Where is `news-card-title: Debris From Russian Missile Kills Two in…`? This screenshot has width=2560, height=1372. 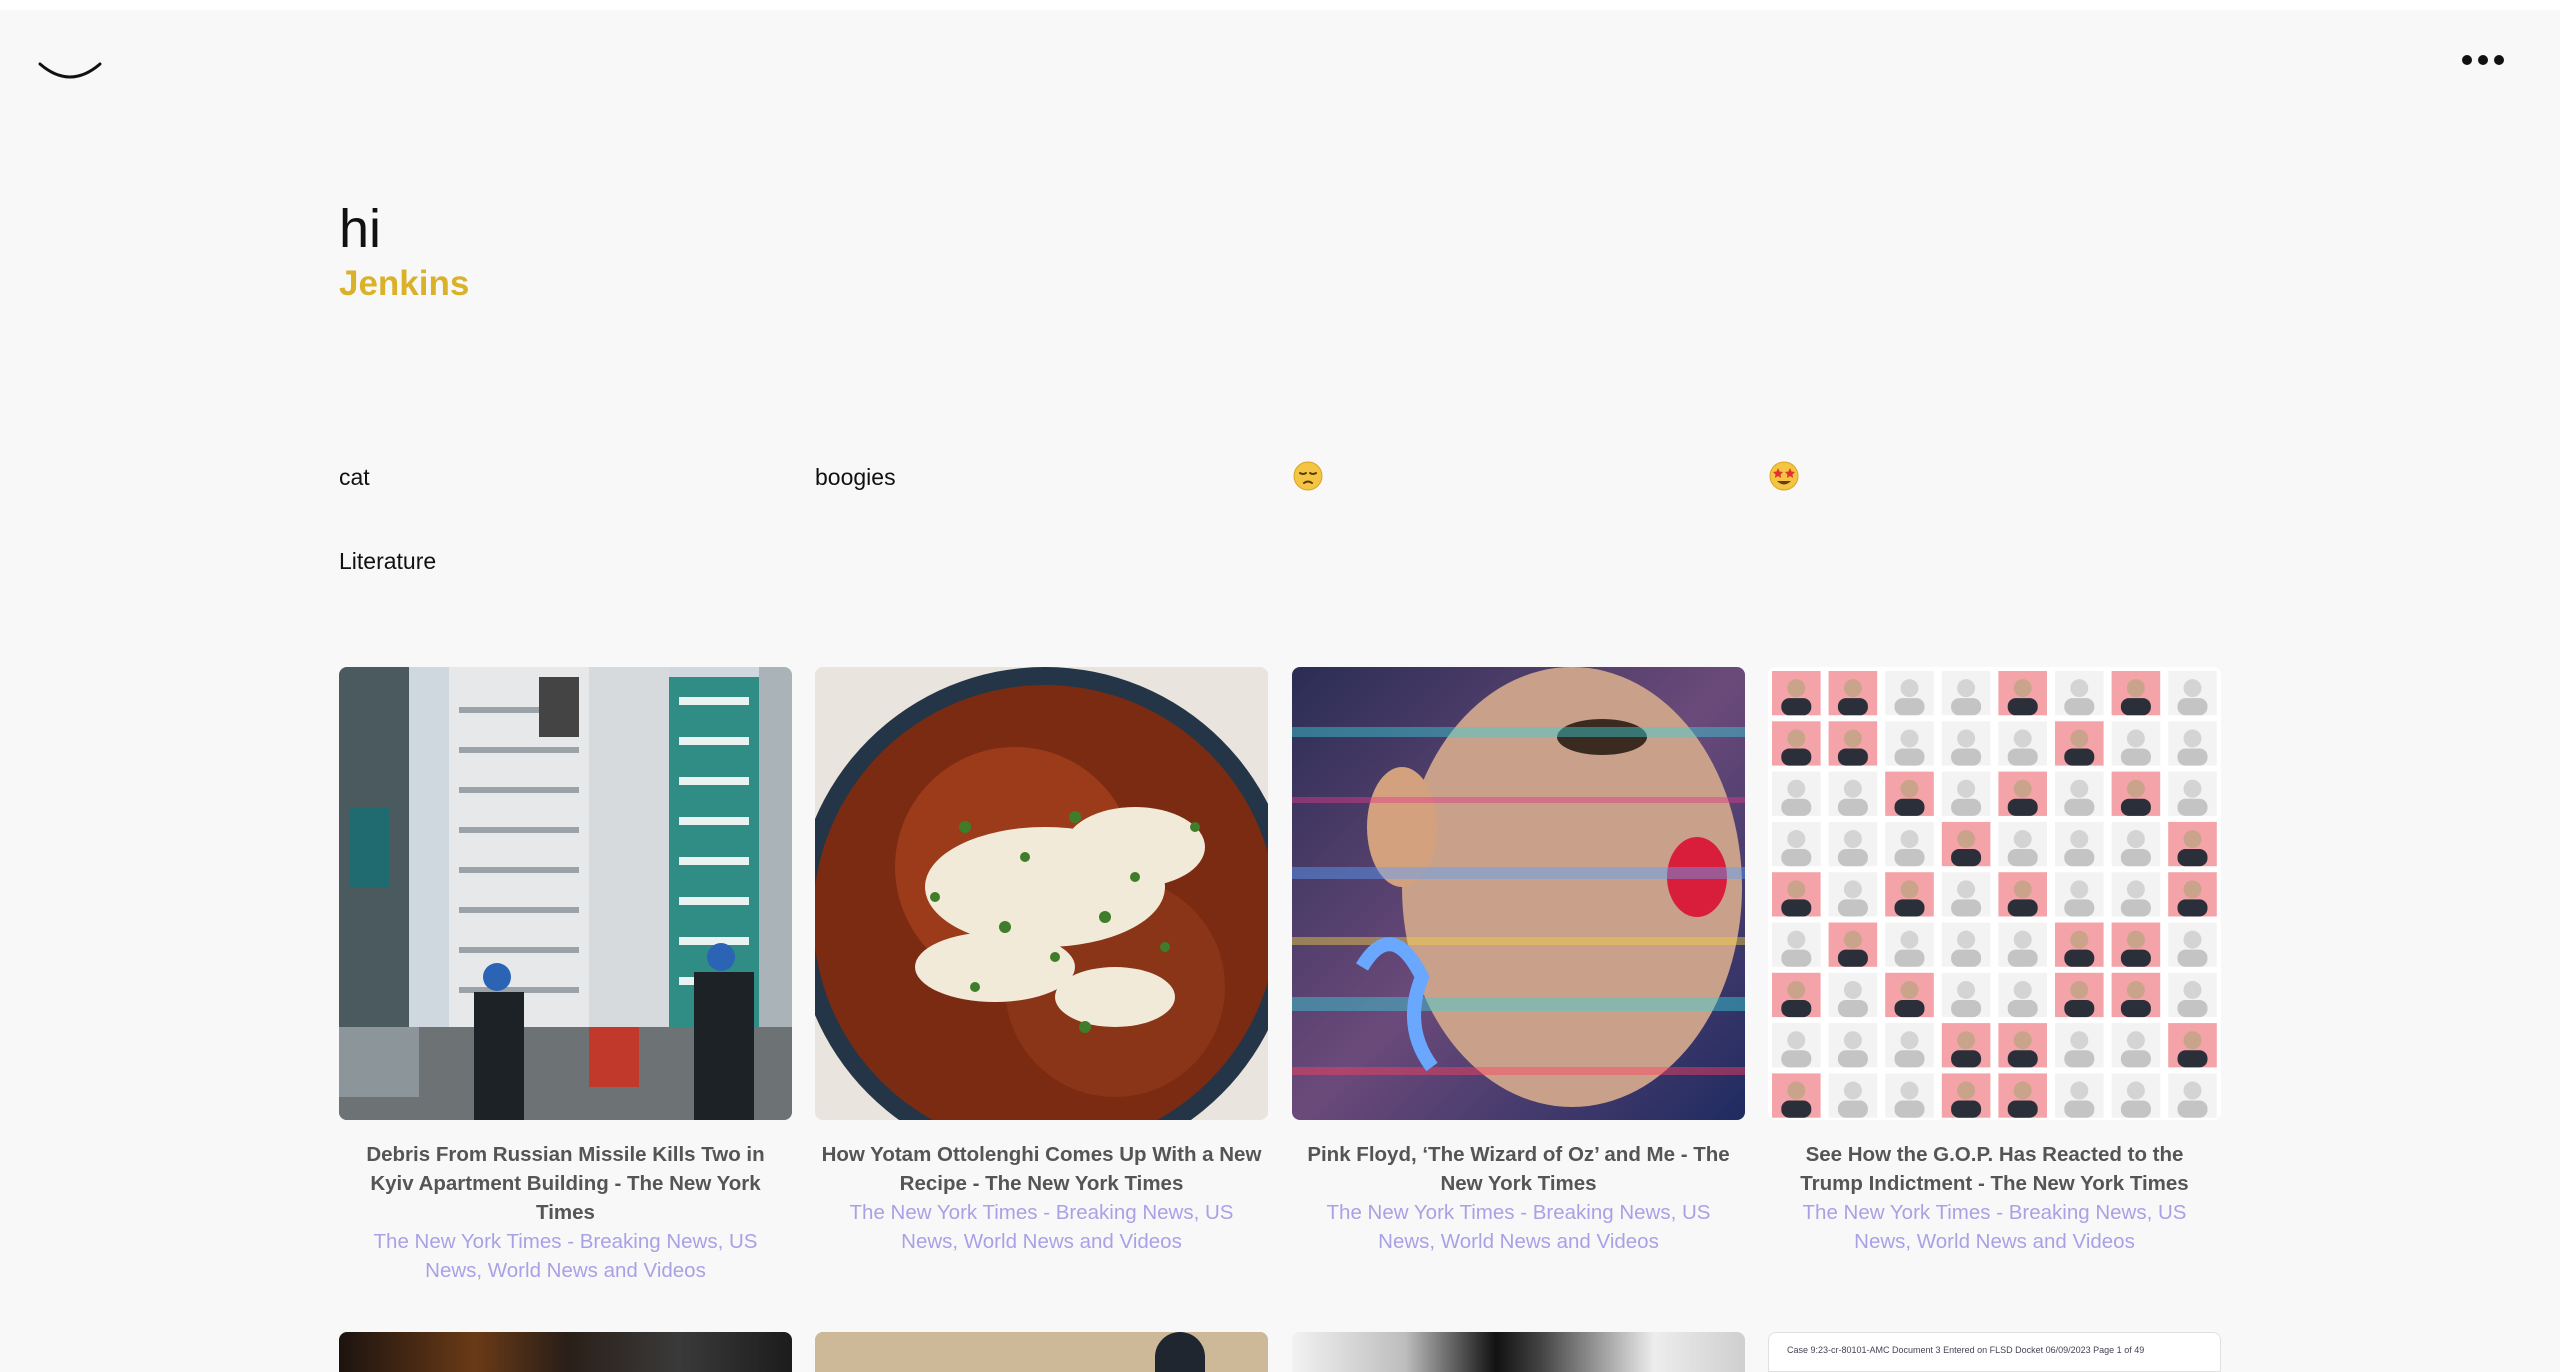 news-card-title: Debris From Russian Missile Kills Two in… is located at coordinates (565, 1183).